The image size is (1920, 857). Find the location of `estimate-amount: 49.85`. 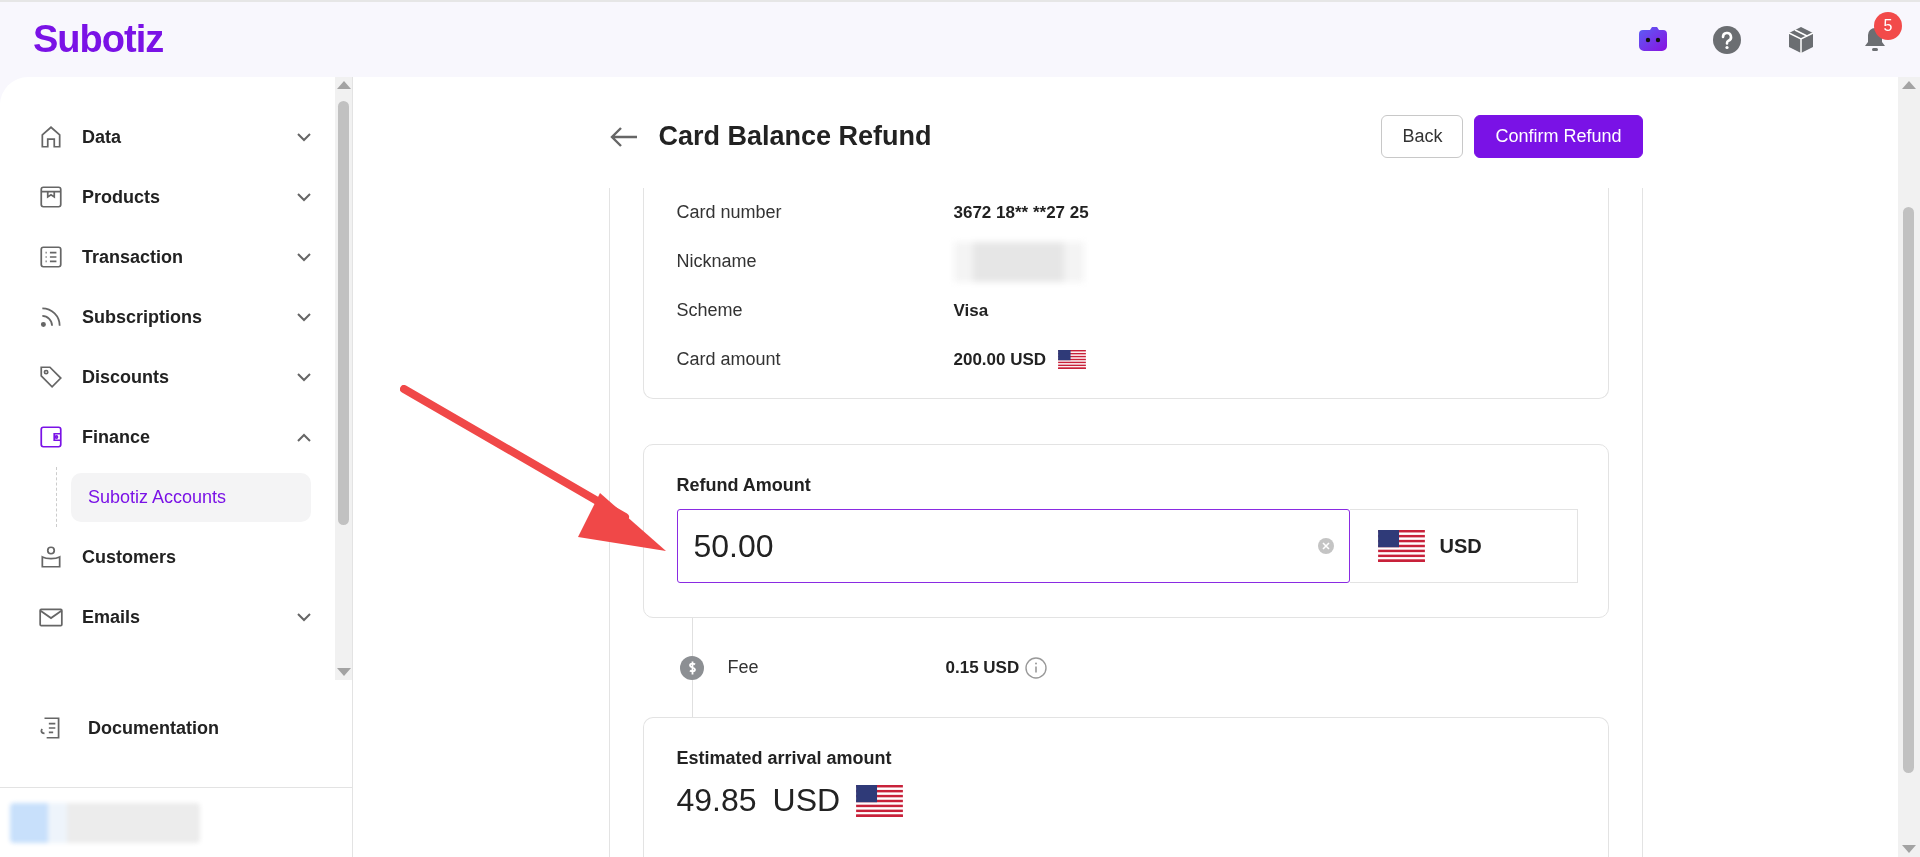

estimate-amount: 49.85 is located at coordinates (716, 800).